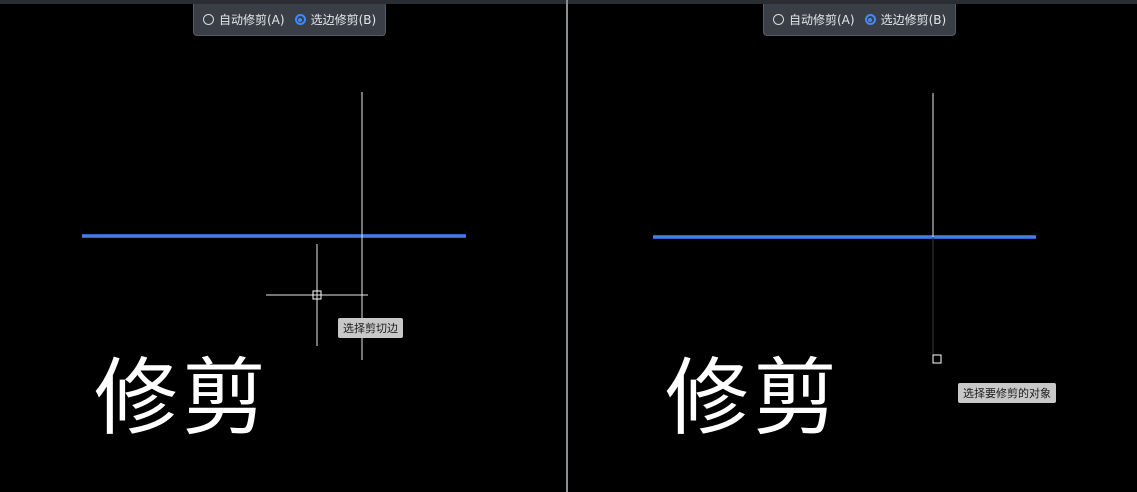 This screenshot has width=1137, height=492. I want to click on left-edge-trim-option: 选边修剪(B), so click(335, 19).